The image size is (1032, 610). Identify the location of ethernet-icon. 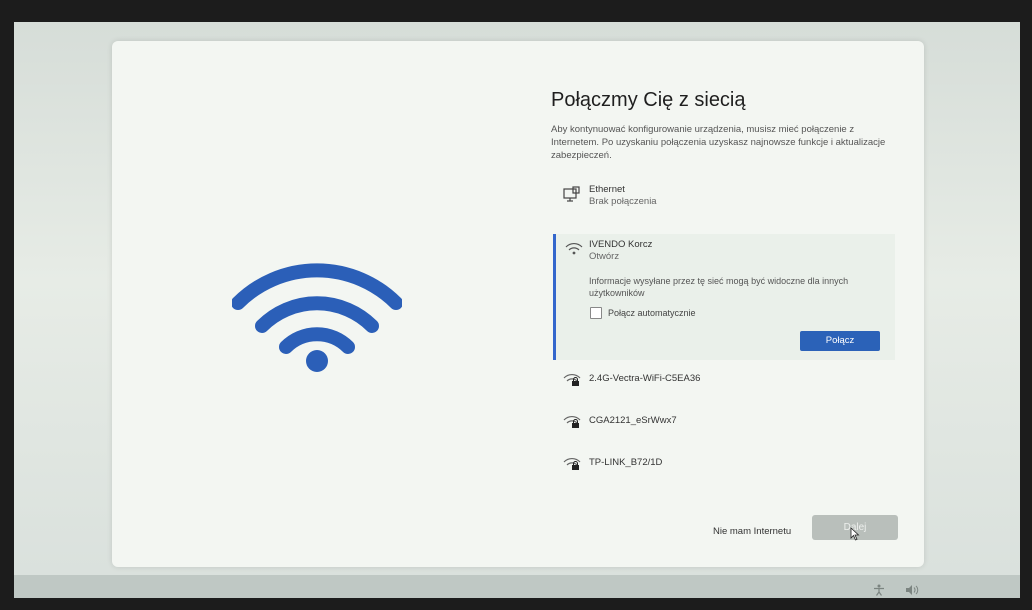
(571, 194).